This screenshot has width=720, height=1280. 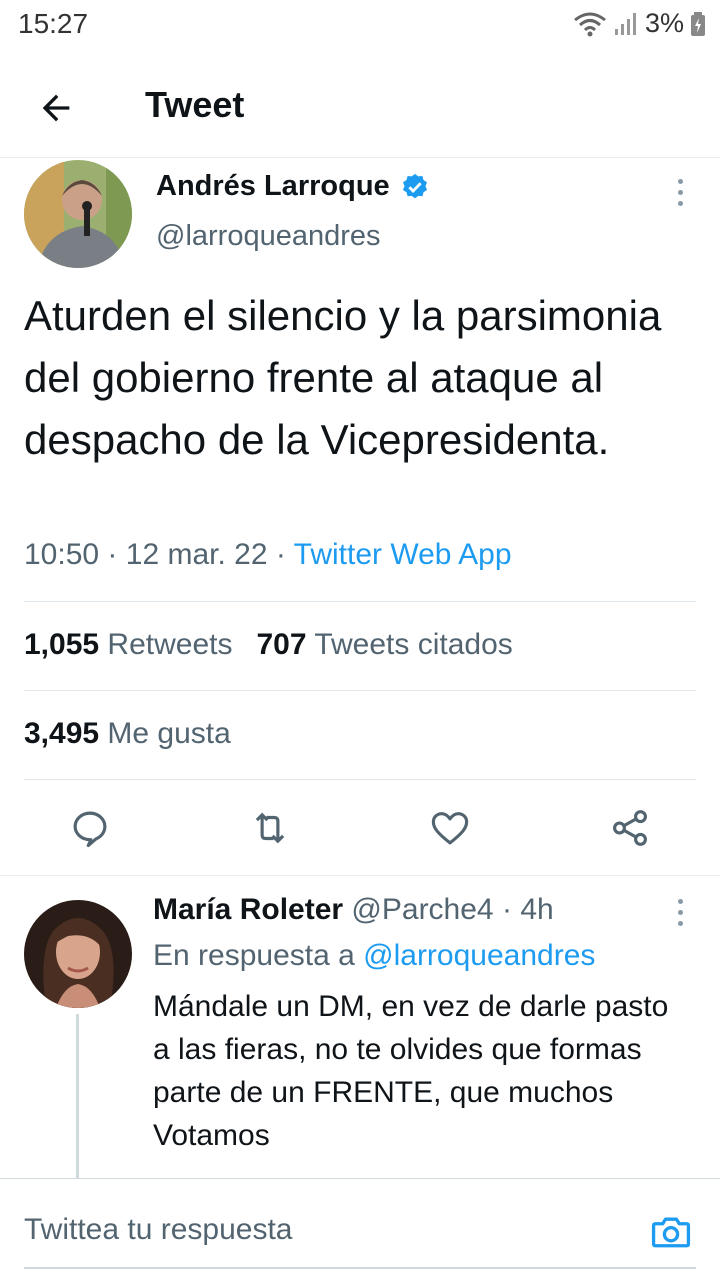 I want to click on author-avatar, so click(x=78, y=214).